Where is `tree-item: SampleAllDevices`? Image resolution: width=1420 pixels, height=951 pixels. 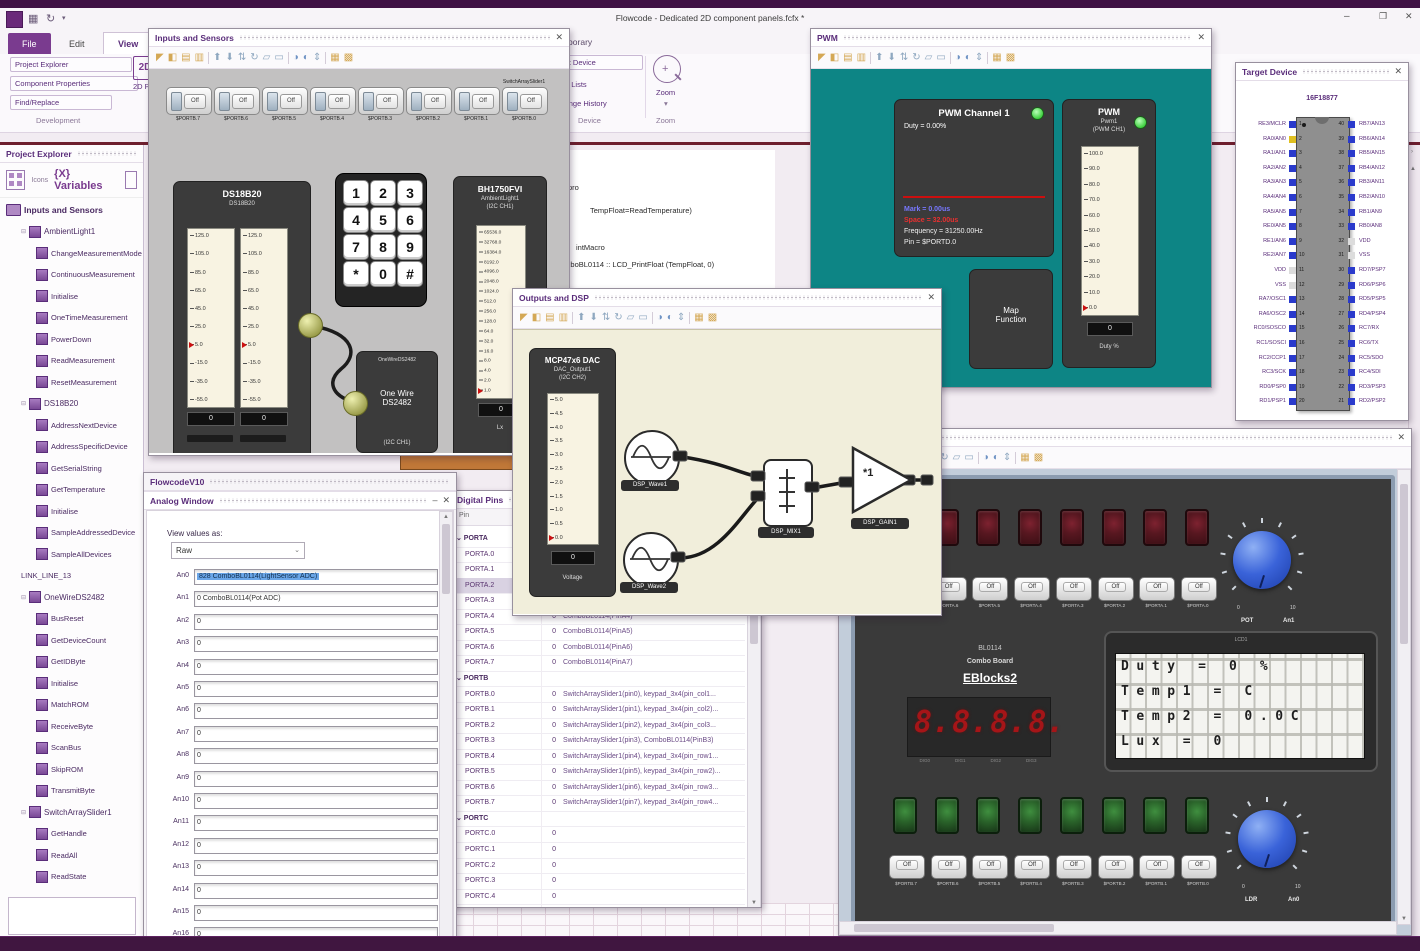
tree-item: SampleAllDevices is located at coordinates (89, 554).